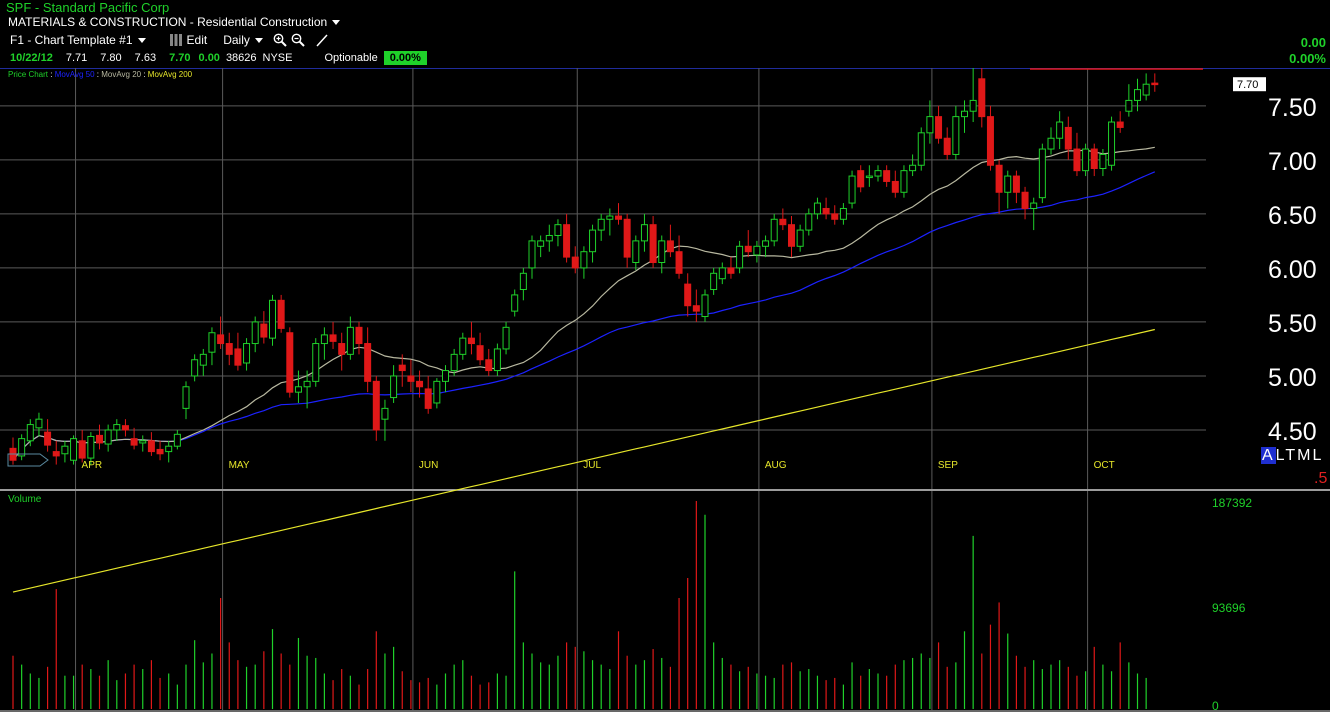 The height and width of the screenshot is (712, 1330). Describe the element at coordinates (28, 74) in the screenshot. I see `legend-price: Price Chart` at that location.